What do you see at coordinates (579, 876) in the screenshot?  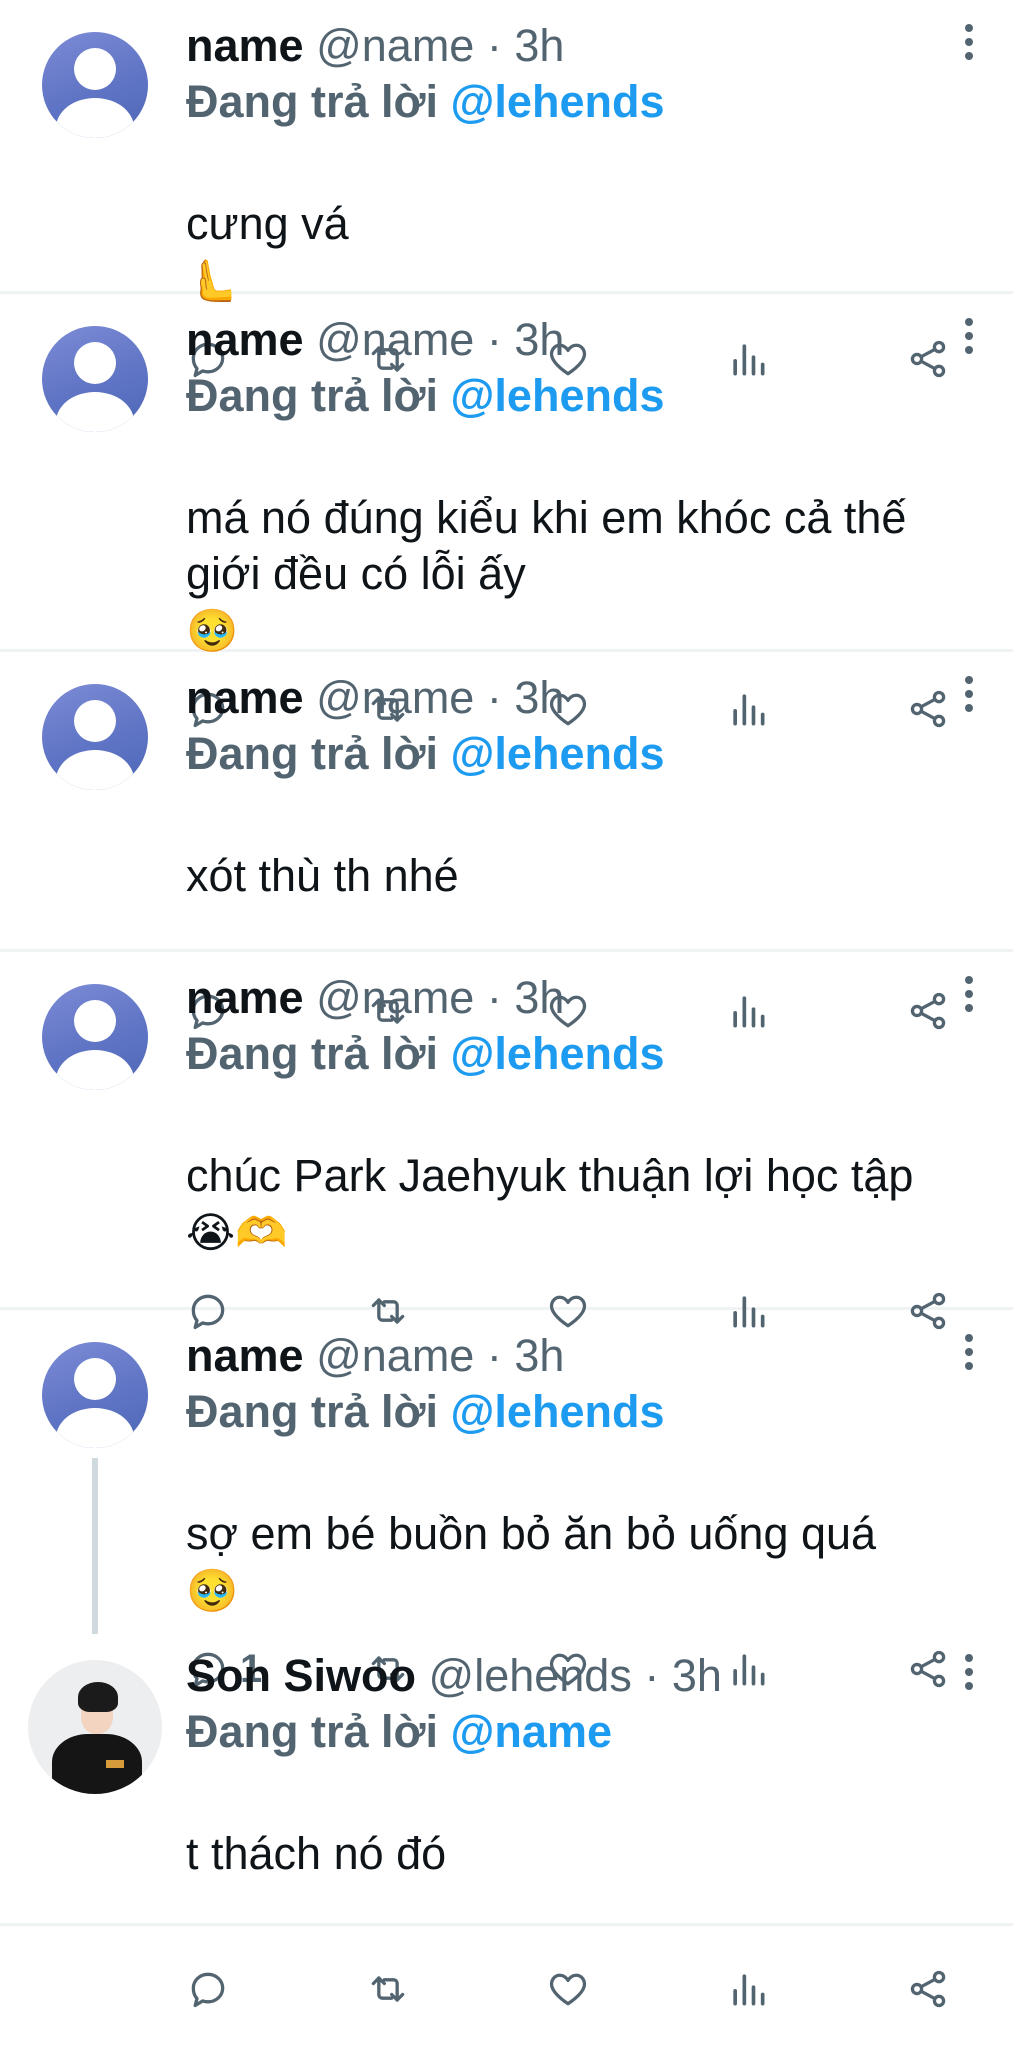 I see `tweet-text: xót thù th nhé` at bounding box center [579, 876].